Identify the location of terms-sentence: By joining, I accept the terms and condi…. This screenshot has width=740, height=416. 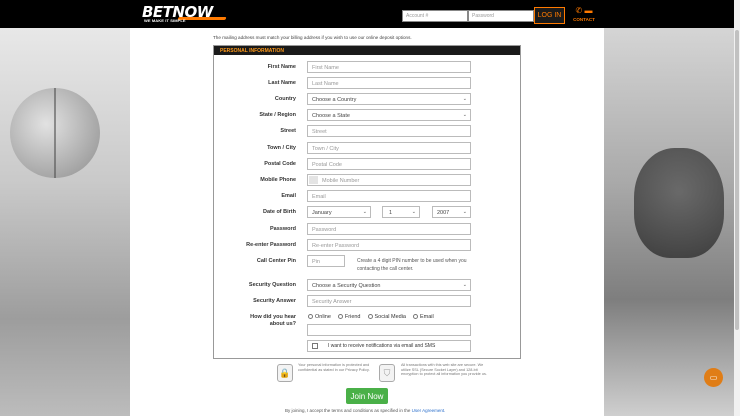
(348, 410).